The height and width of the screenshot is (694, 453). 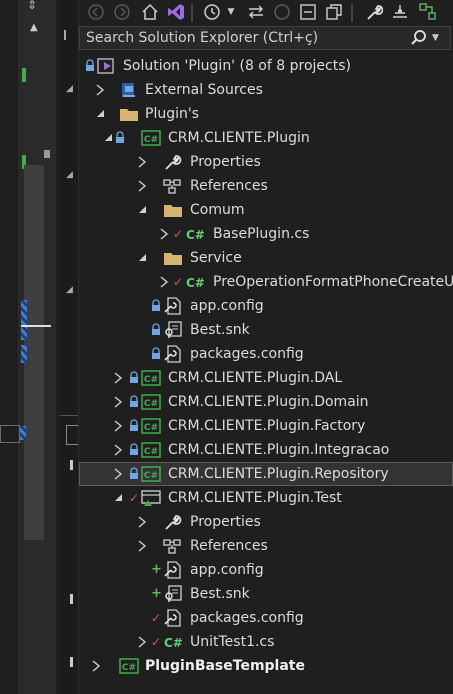 I want to click on divider, so click(x=69, y=415).